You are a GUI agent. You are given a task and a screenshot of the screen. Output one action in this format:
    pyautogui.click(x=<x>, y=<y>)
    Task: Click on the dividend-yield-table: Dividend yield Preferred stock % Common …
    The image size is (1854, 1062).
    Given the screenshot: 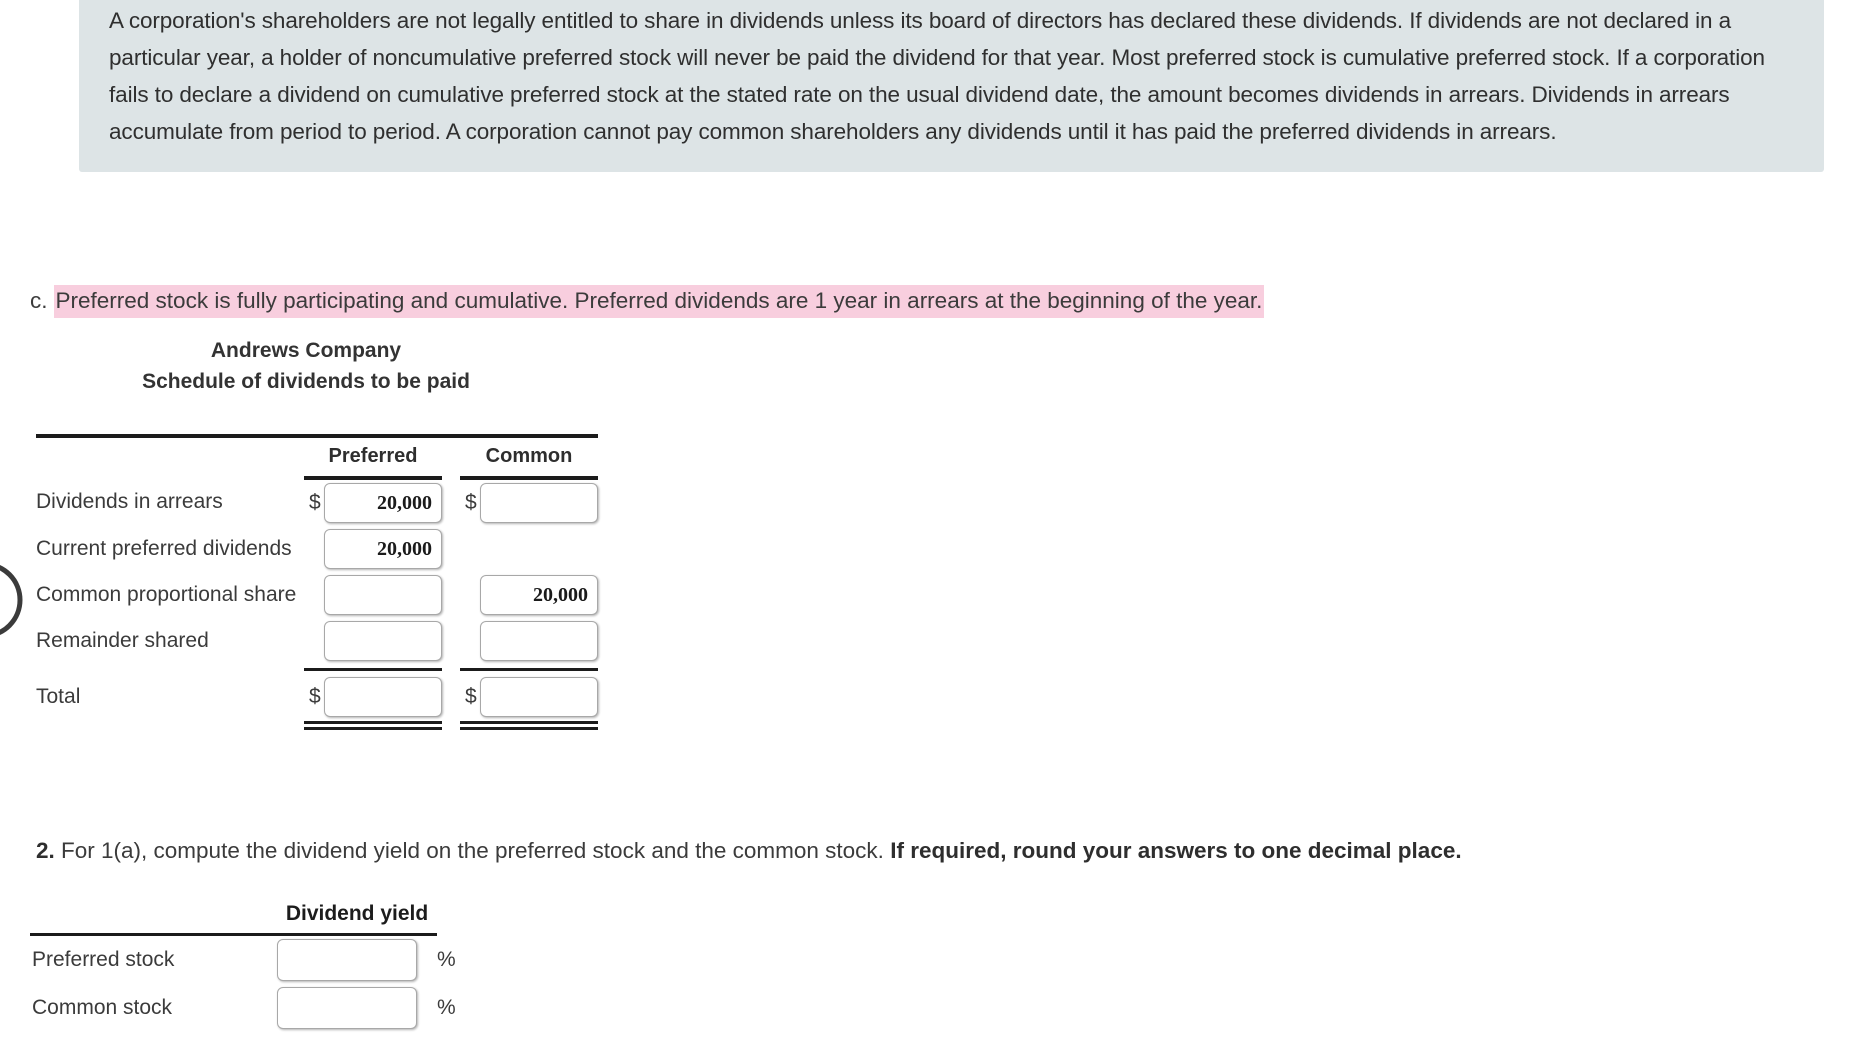 What is the action you would take?
    pyautogui.click(x=263, y=965)
    